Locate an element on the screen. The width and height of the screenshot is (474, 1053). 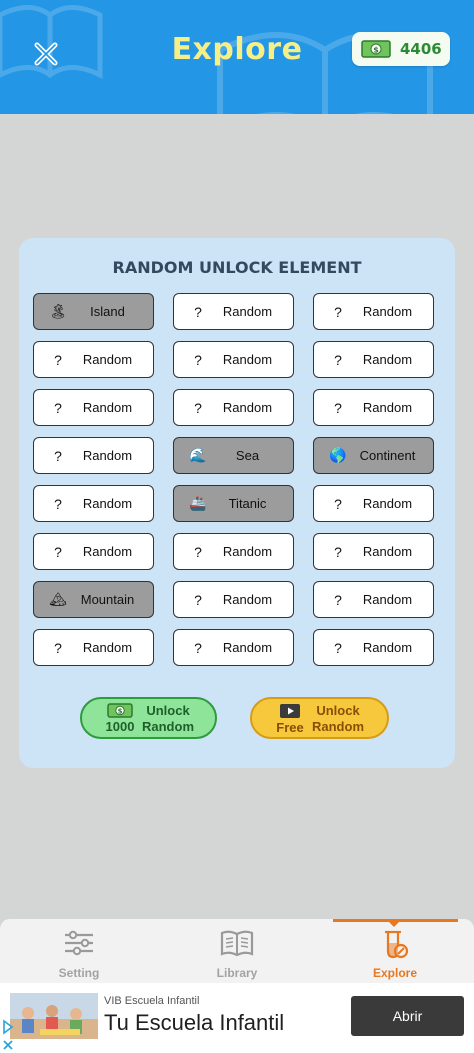
ad-choices-icon is located at coordinates (8, 1036).